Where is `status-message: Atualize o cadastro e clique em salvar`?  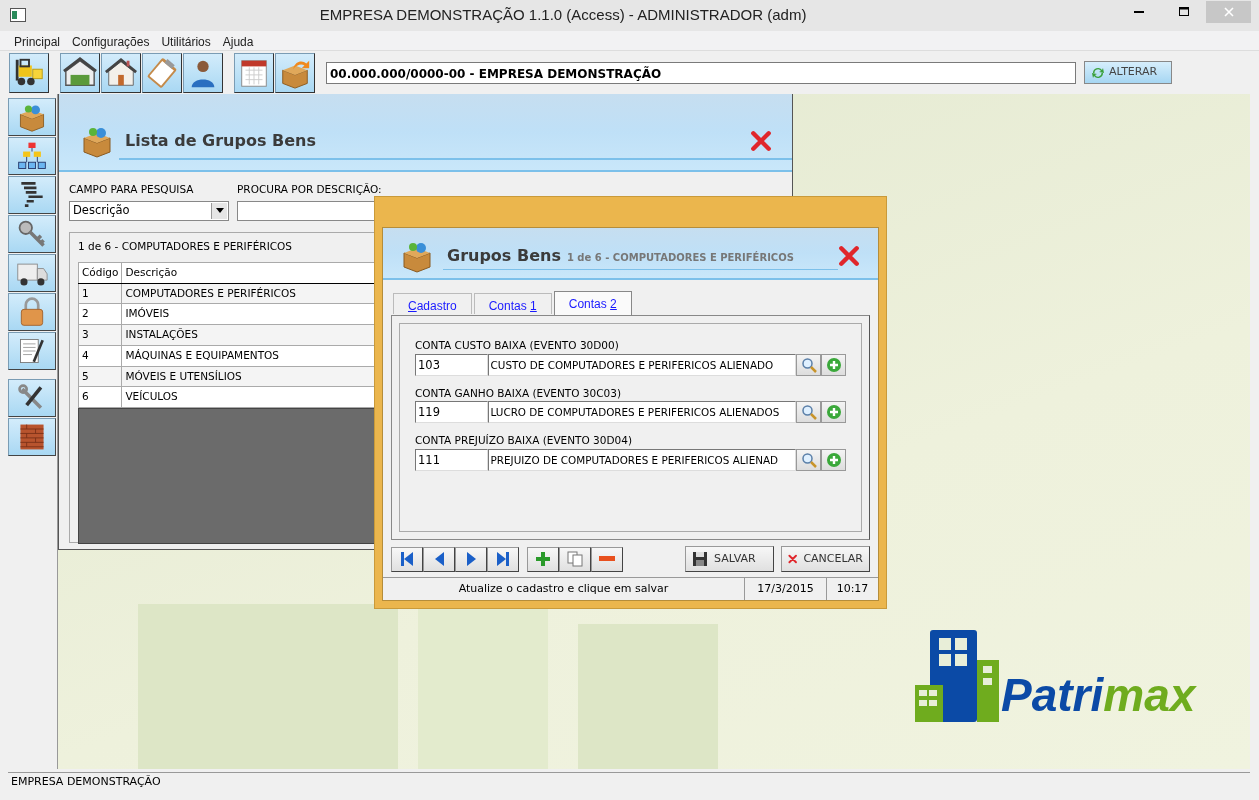
status-message: Atualize o cadastro e clique em salvar is located at coordinates (564, 589).